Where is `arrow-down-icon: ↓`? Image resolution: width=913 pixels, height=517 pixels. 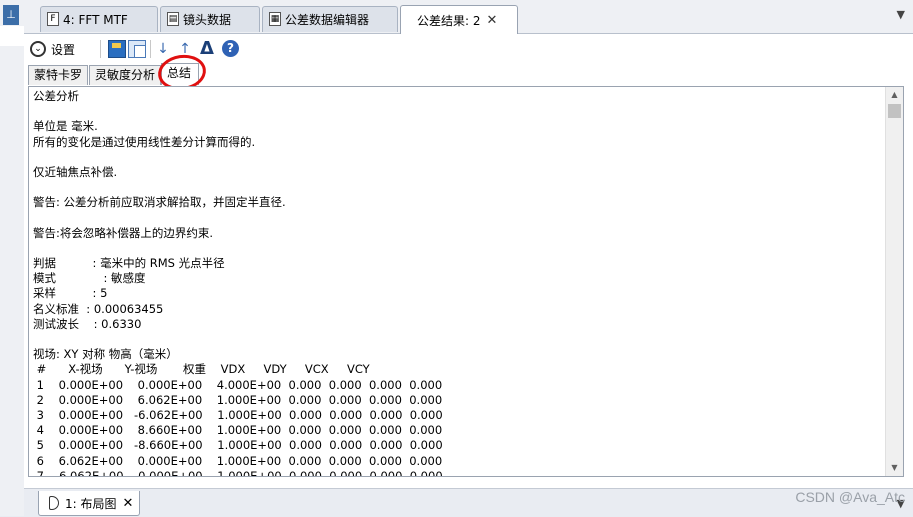
arrow-down-icon: ↓ is located at coordinates (163, 49).